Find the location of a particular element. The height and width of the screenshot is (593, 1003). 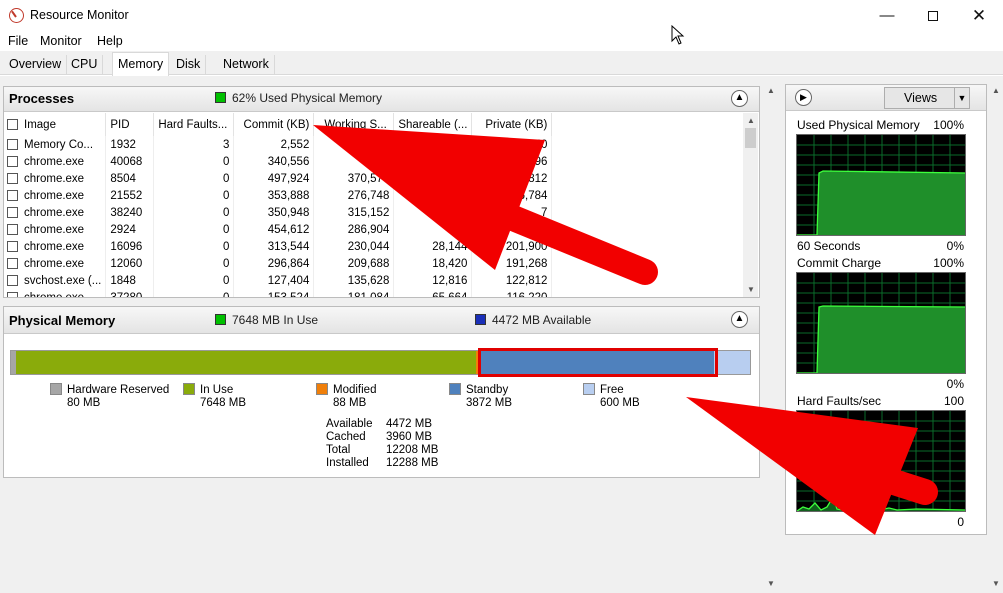

scroll-down-icon: ▼ is located at coordinates (751, 289).